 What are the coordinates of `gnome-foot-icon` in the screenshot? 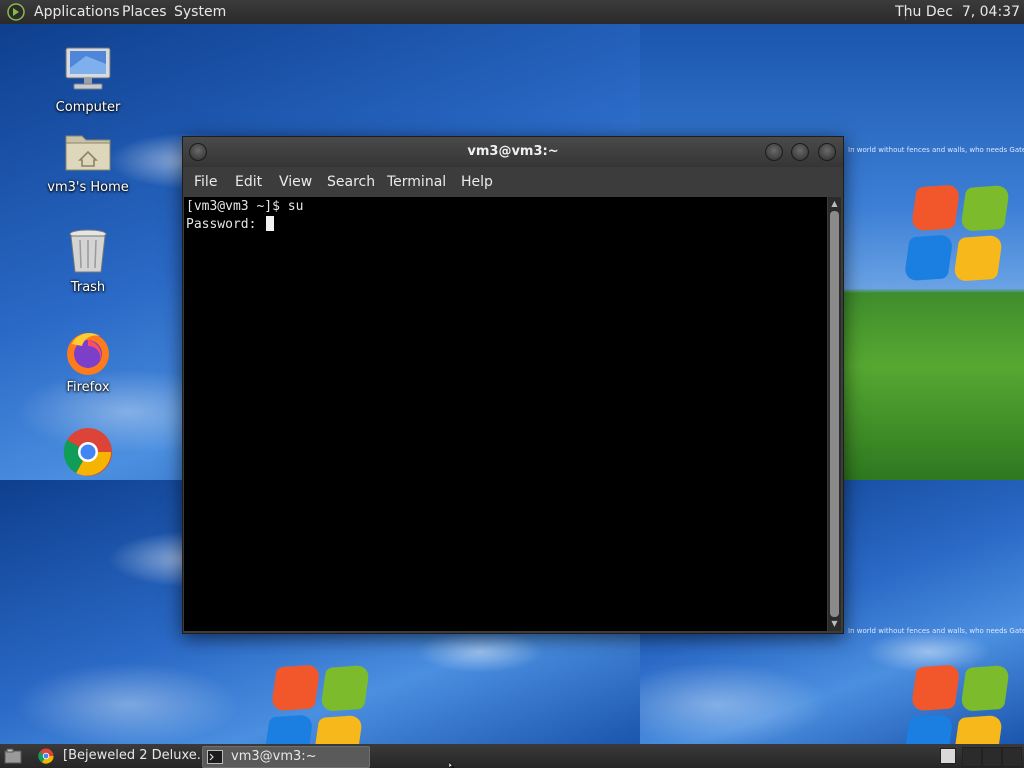 It's located at (16, 12).